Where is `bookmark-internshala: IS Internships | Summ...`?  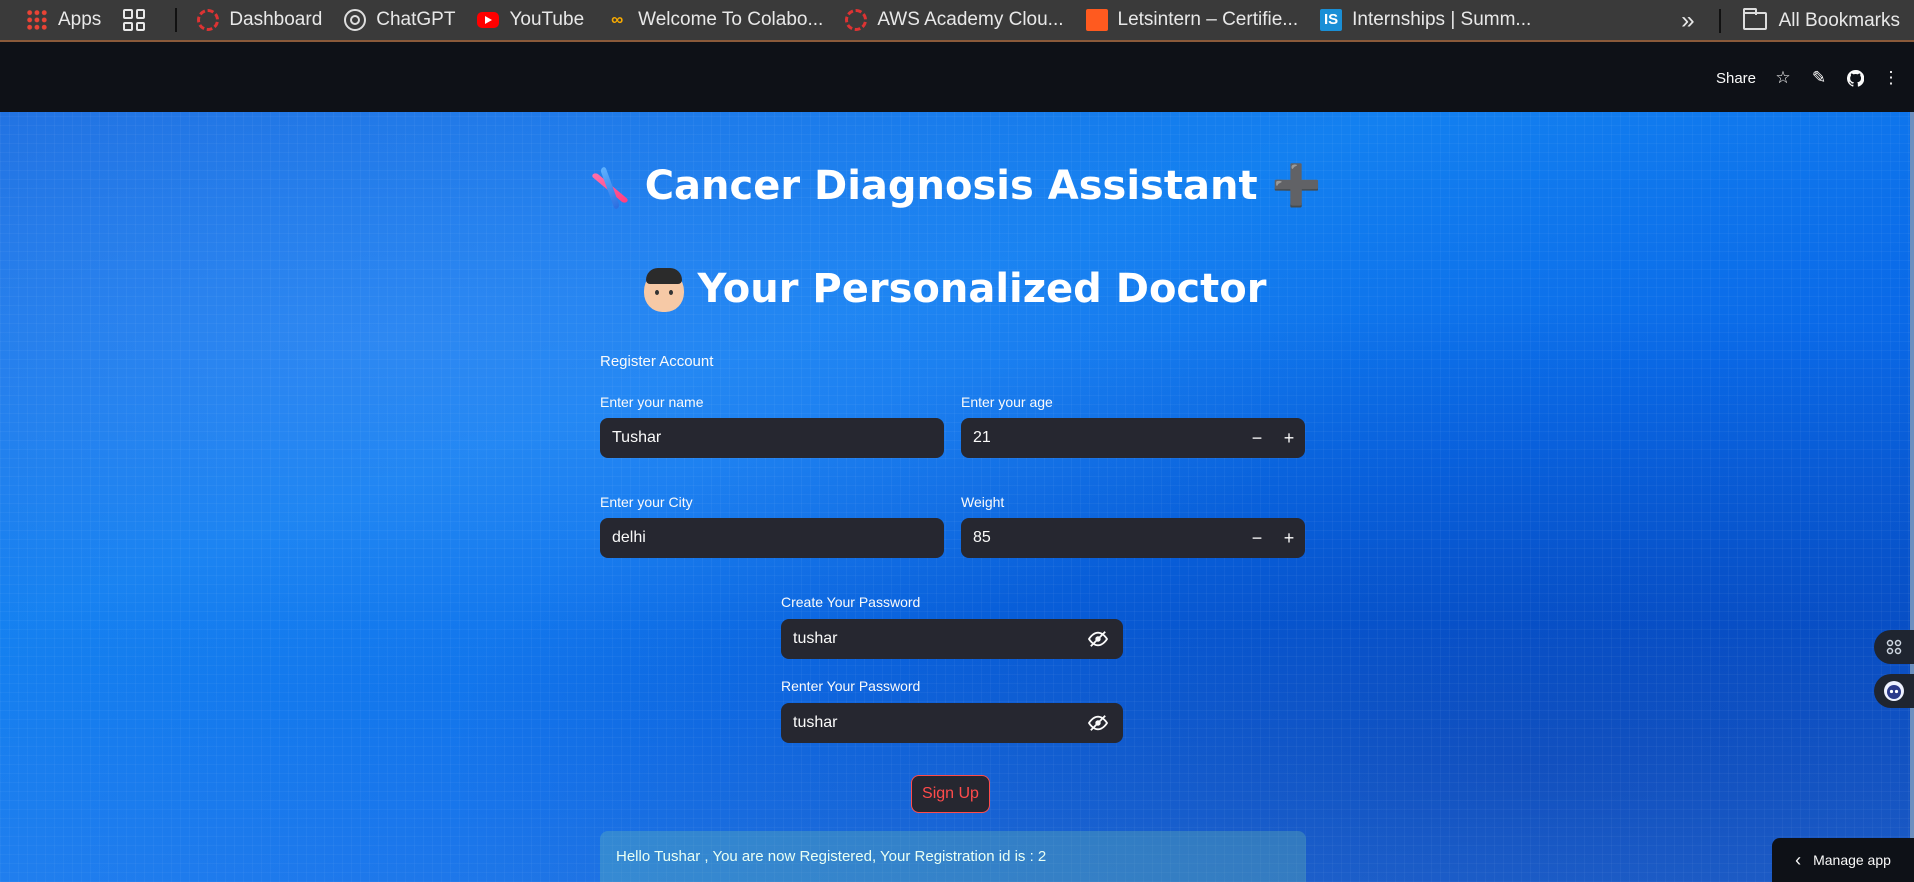
bookmark-internshala: IS Internships | Summ... is located at coordinates (1425, 20).